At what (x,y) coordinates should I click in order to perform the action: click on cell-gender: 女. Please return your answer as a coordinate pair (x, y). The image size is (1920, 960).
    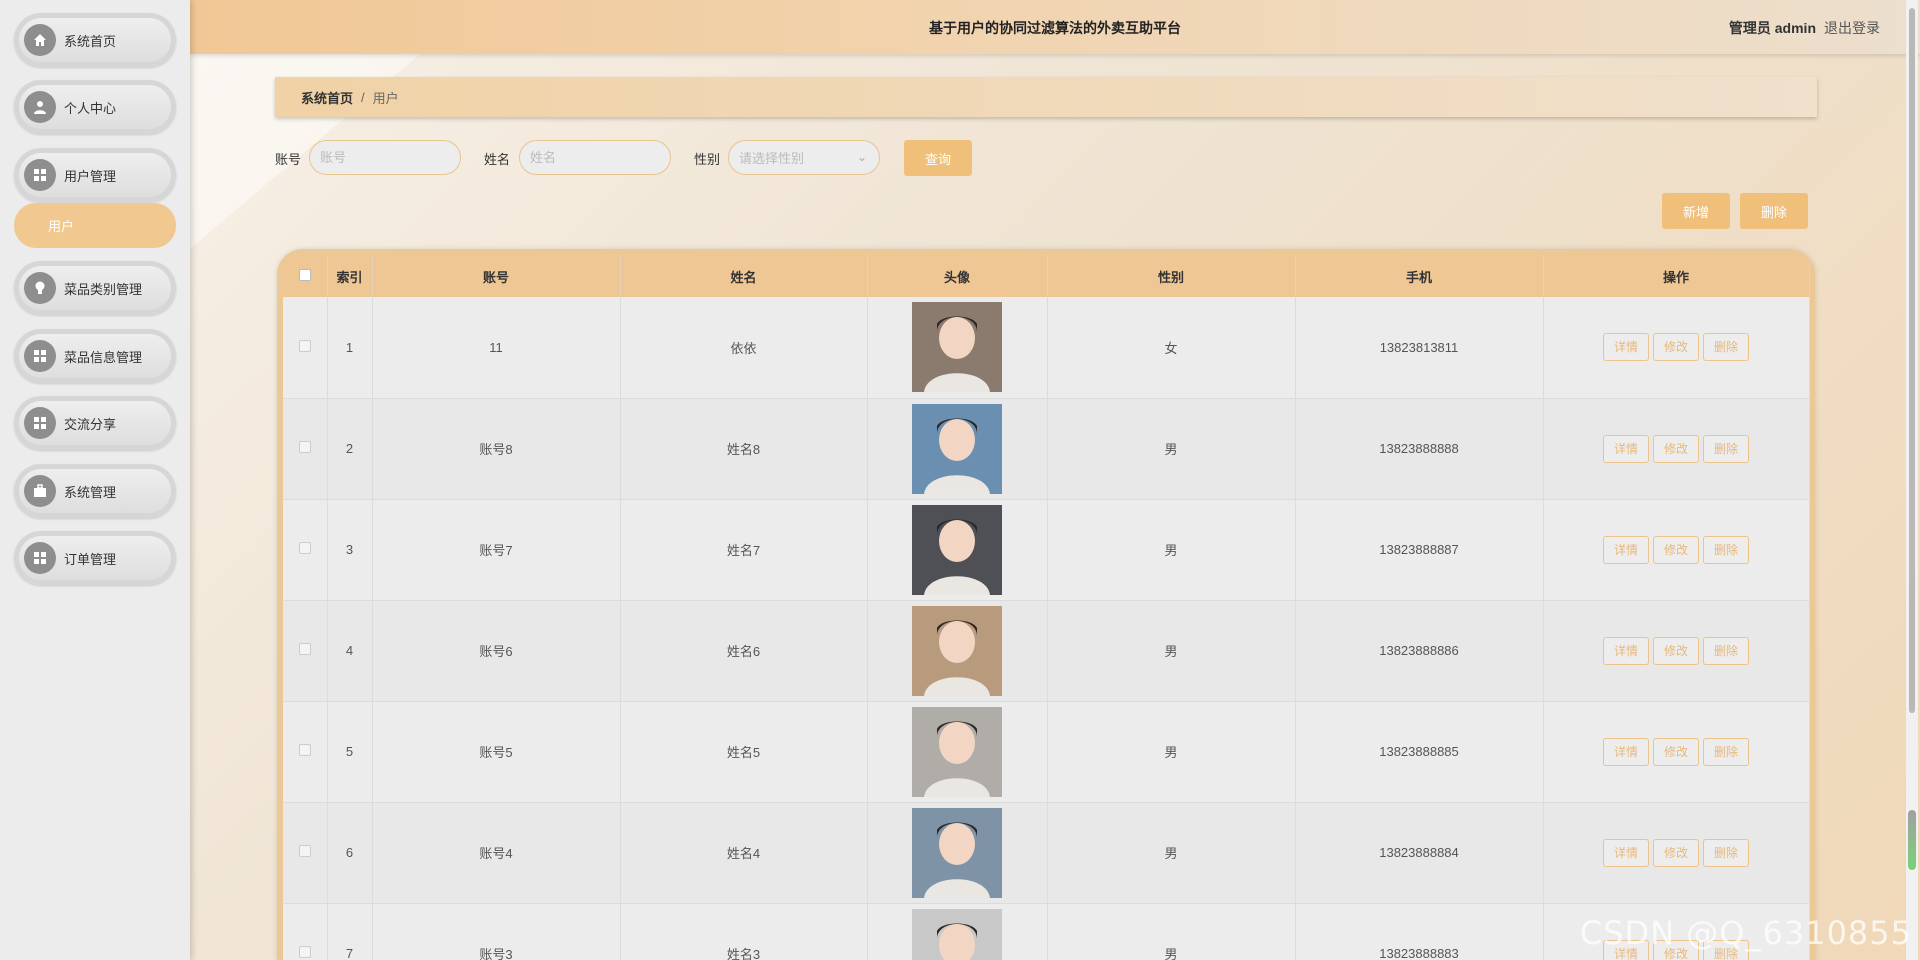
    Looking at the image, I should click on (1171, 348).